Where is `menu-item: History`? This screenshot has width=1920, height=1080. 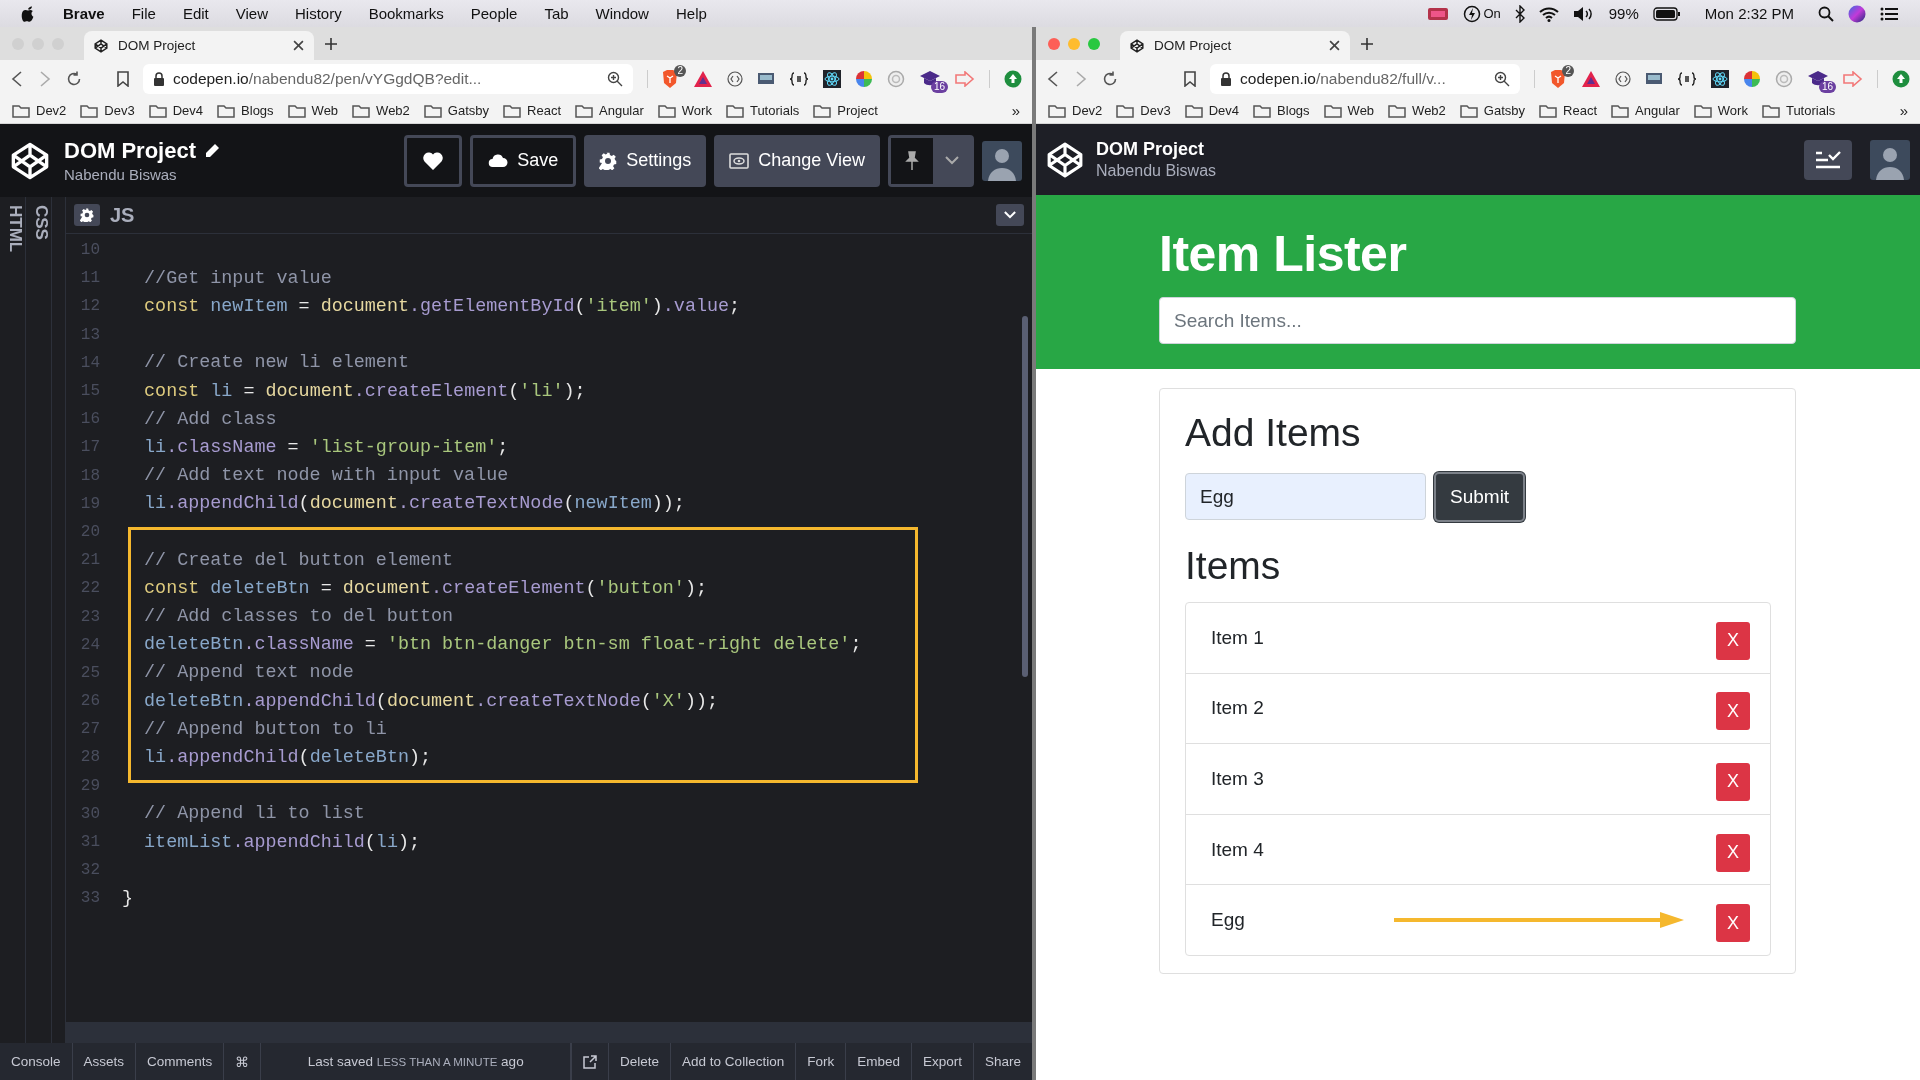 menu-item: History is located at coordinates (318, 13).